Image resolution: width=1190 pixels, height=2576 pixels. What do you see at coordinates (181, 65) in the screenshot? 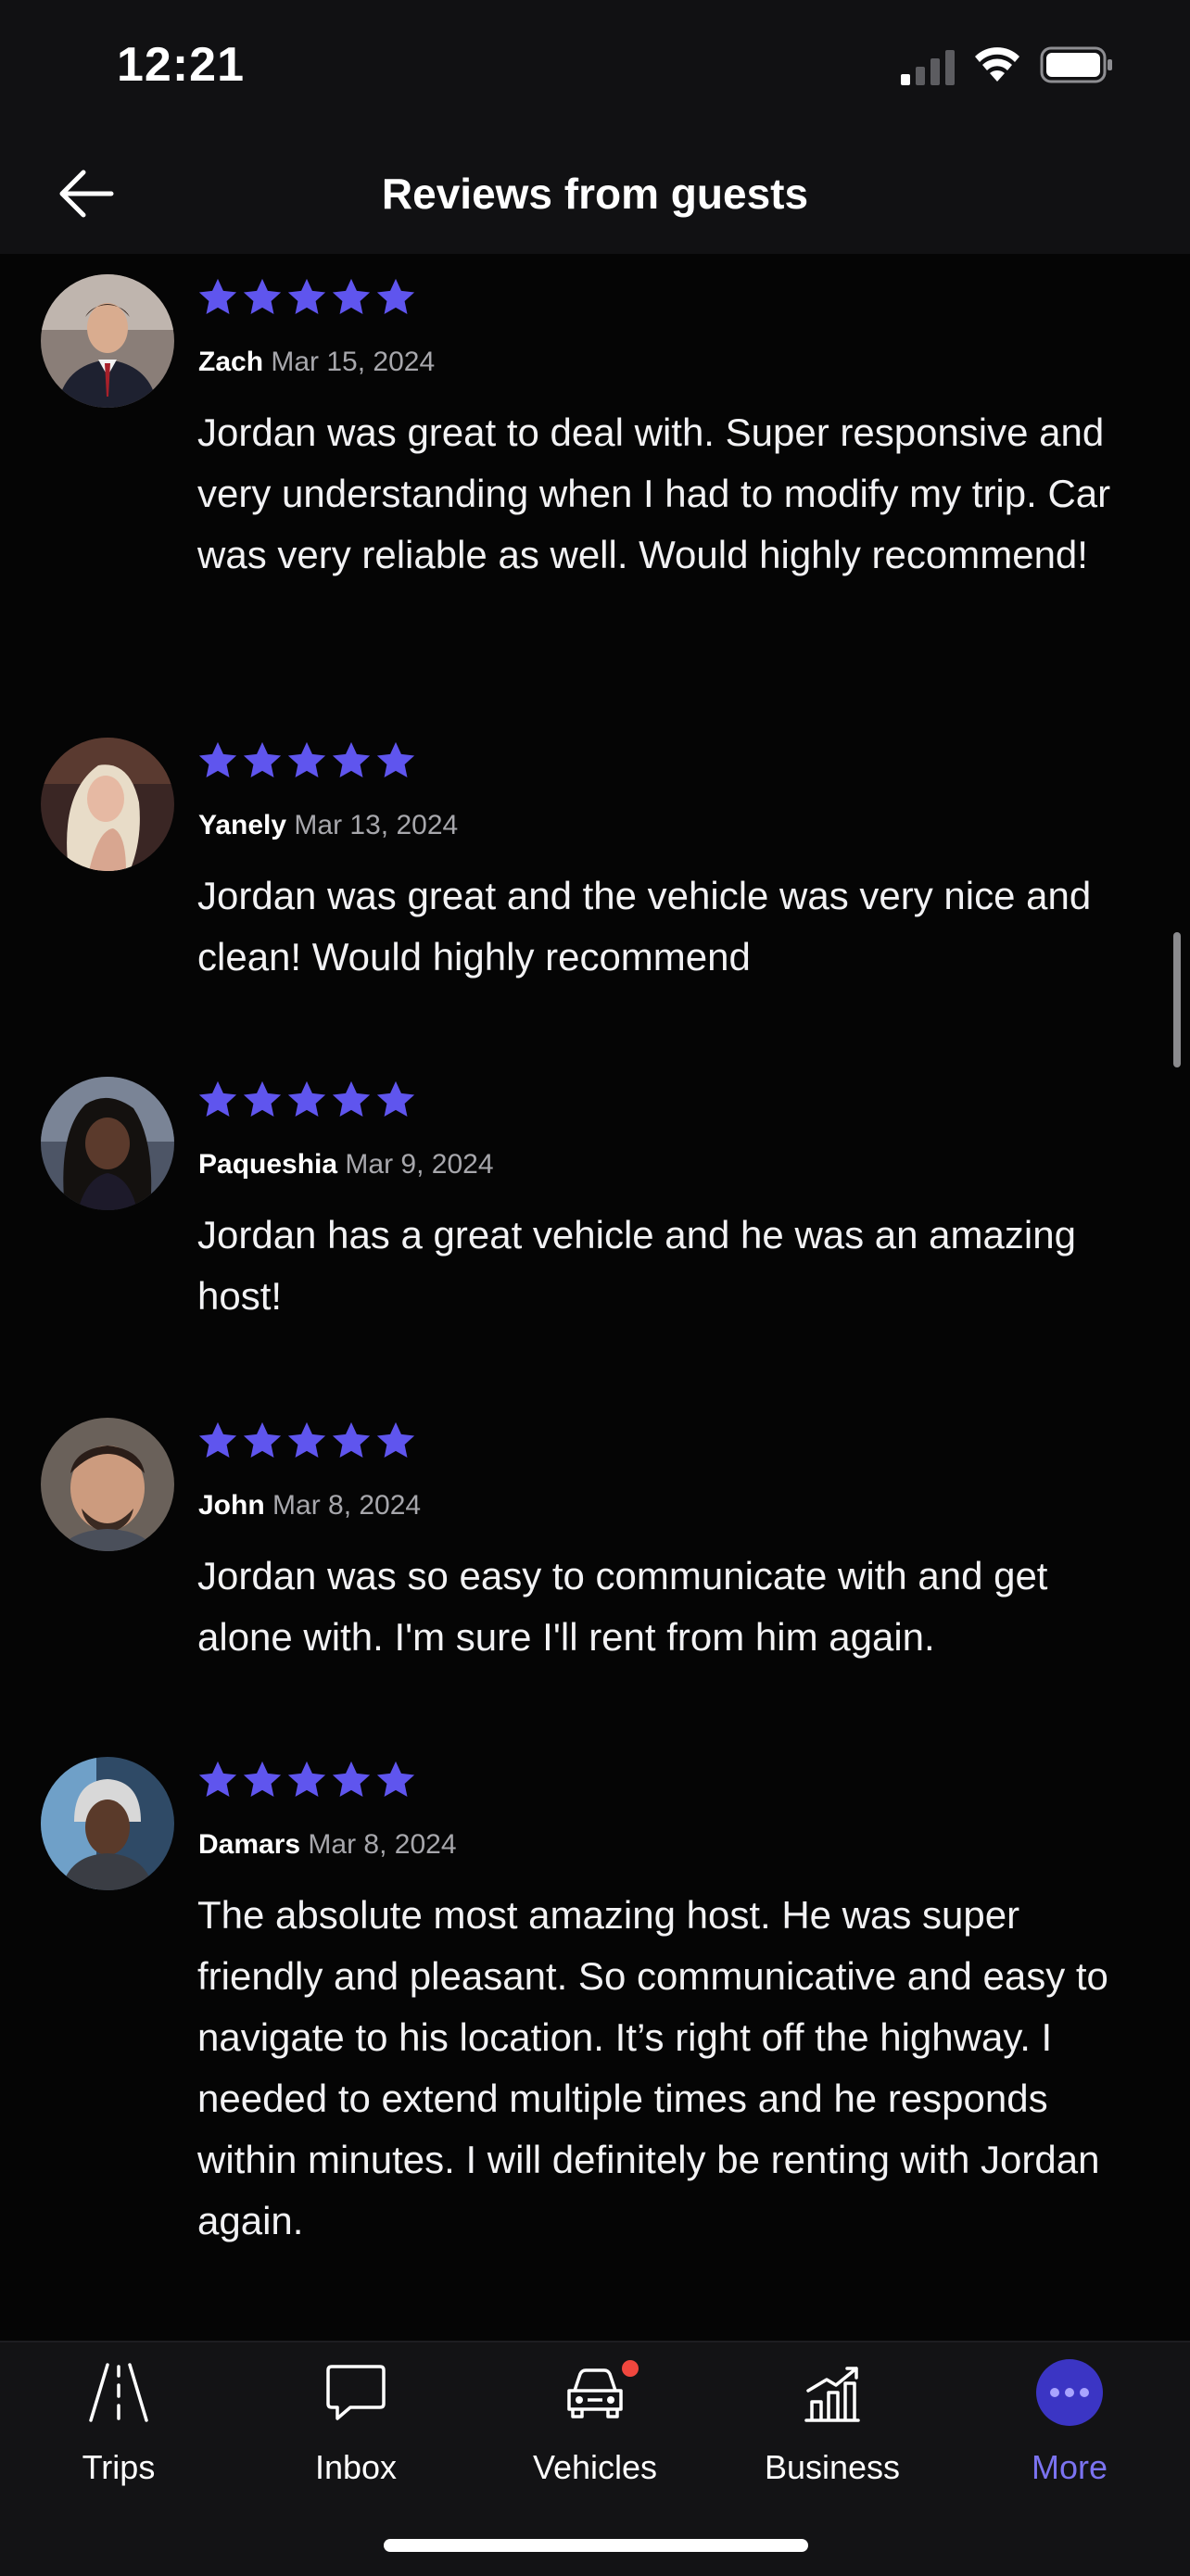
I see `status-time: 12:21` at bounding box center [181, 65].